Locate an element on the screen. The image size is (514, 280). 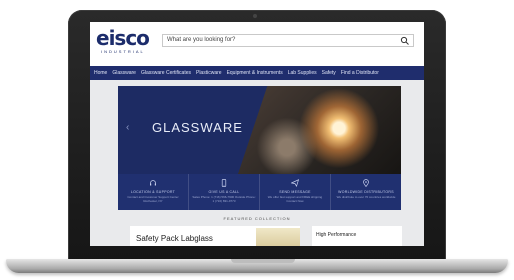
webcam is located at coordinates (255, 16).